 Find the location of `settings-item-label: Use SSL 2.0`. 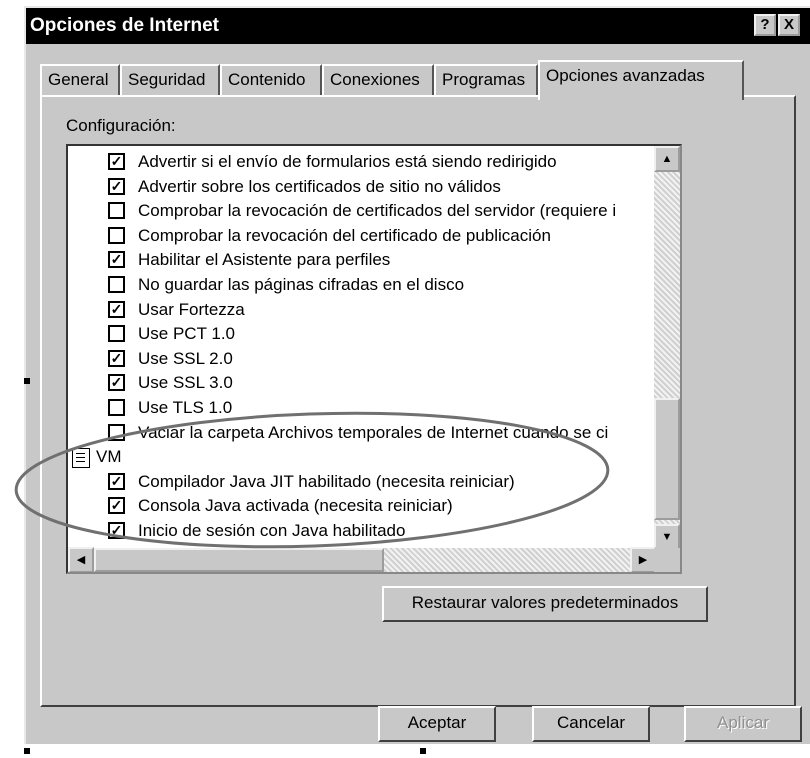

settings-item-label: Use SSL 2.0 is located at coordinates (185, 358).